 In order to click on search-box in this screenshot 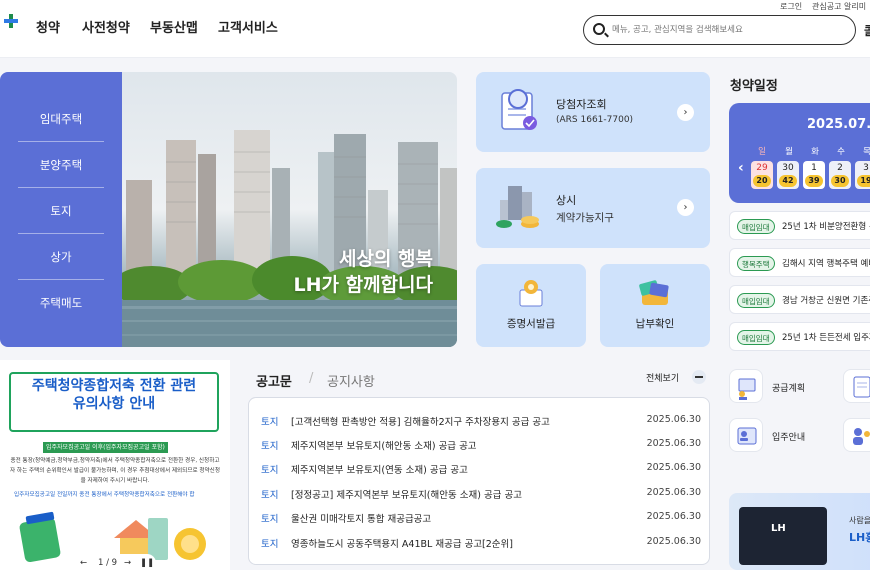, I will do `click(719, 30)`.